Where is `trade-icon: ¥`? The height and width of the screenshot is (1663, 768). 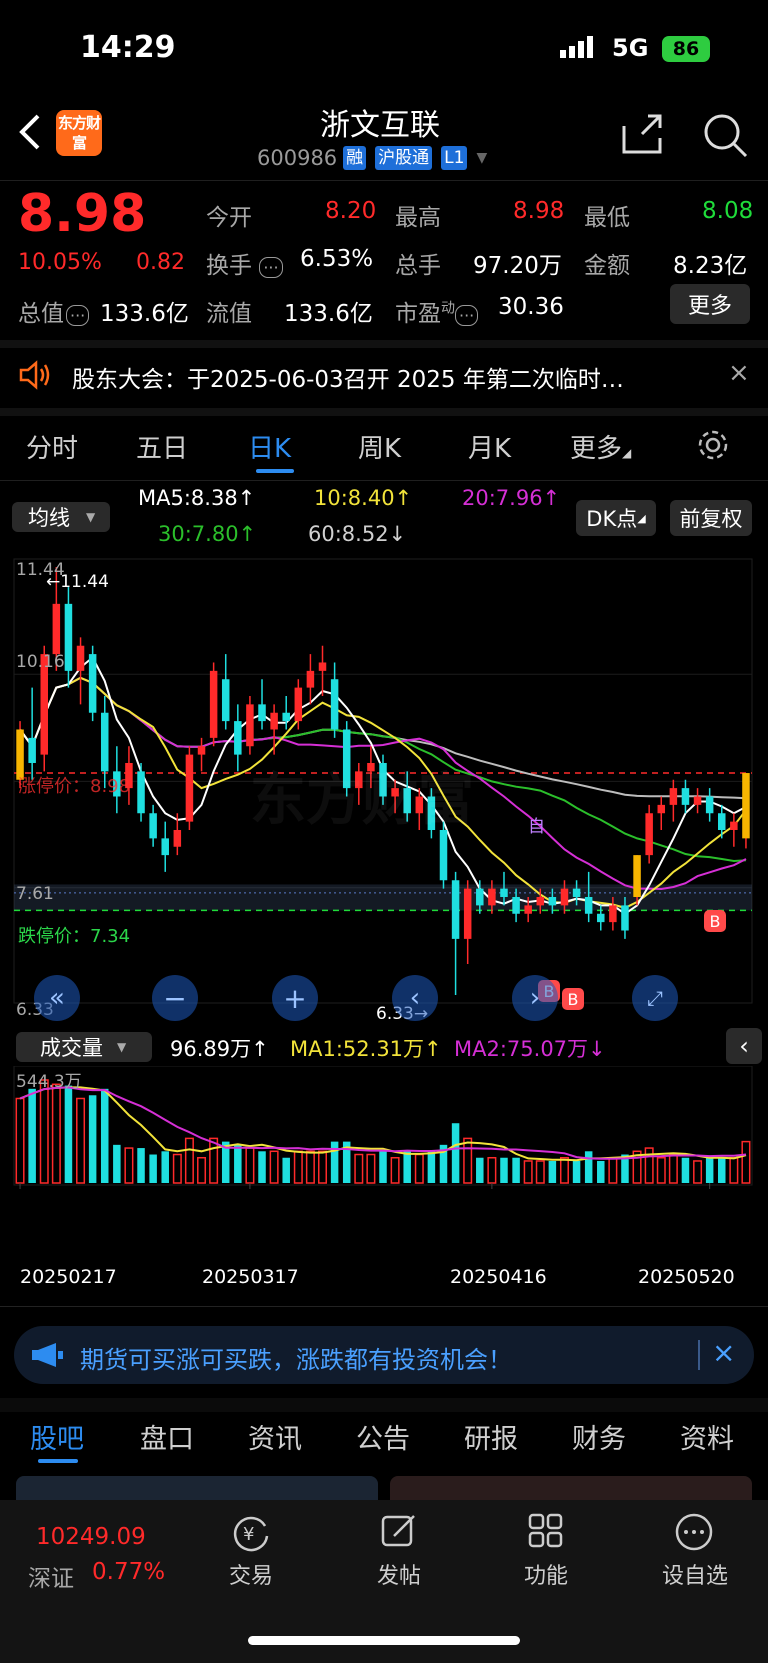
trade-icon: ¥ is located at coordinates (251, 1534).